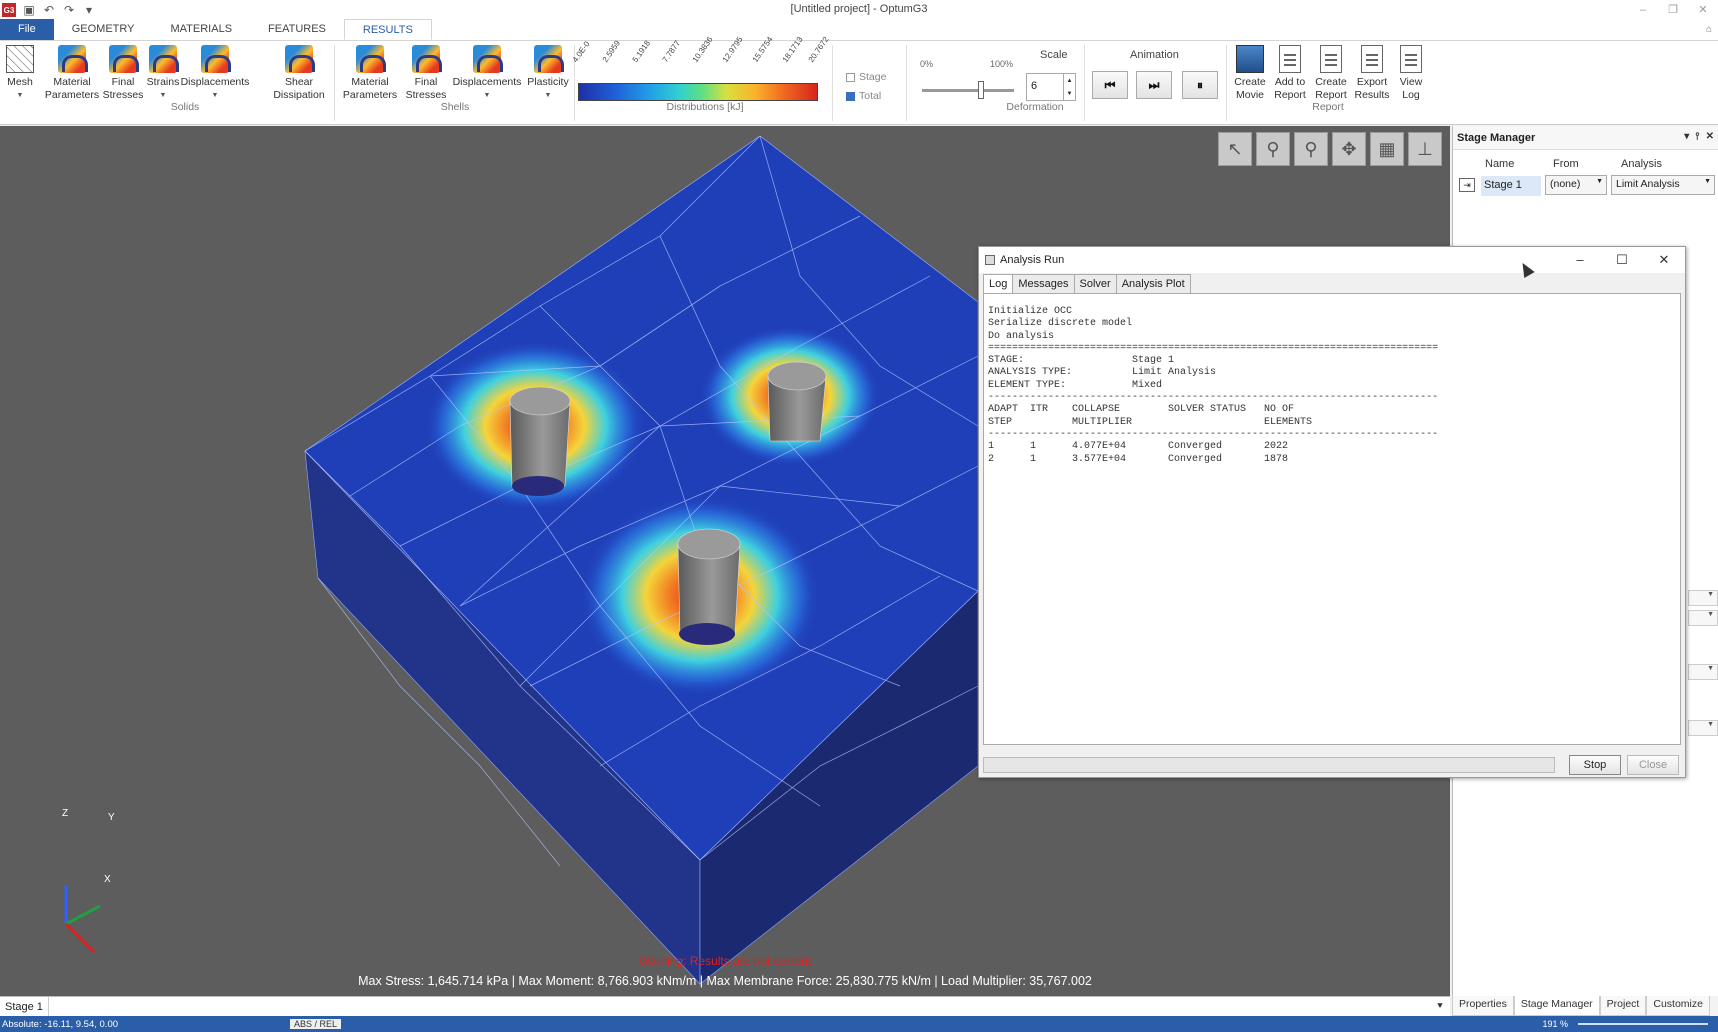 The height and width of the screenshot is (1032, 1718). I want to click on dialog-title-bar: Analysis Run – ☐ ✕, so click(1332, 260).